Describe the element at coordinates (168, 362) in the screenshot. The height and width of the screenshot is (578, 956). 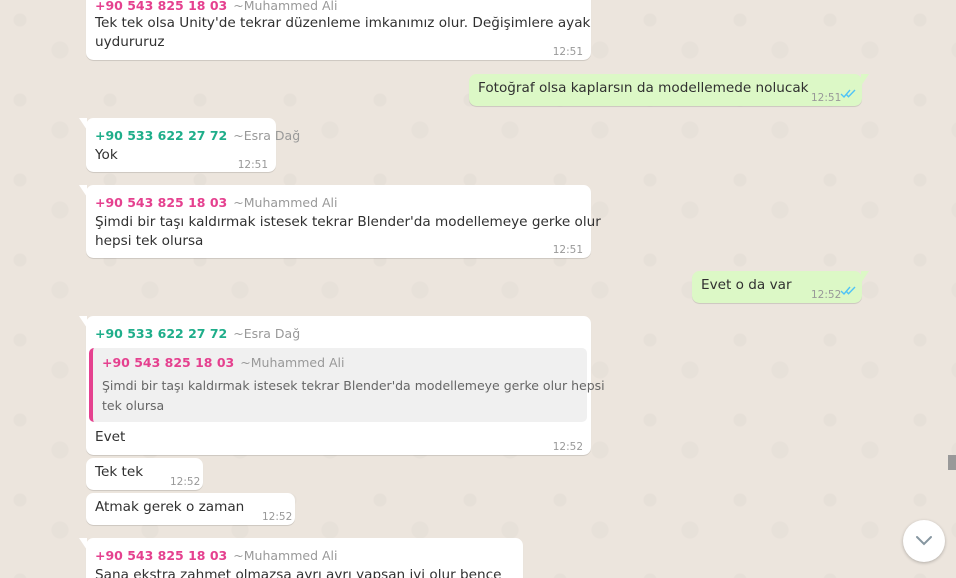
I see `quoted-sender-phone: +90 543 825 18 03` at that location.